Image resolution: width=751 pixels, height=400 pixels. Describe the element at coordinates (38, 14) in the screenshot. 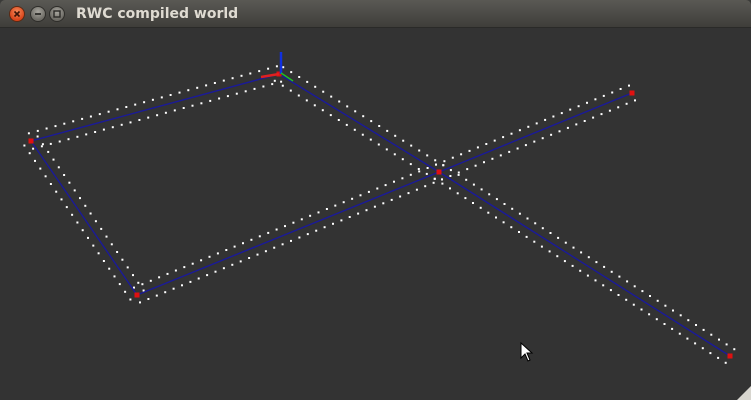

I see `minimize-button` at that location.